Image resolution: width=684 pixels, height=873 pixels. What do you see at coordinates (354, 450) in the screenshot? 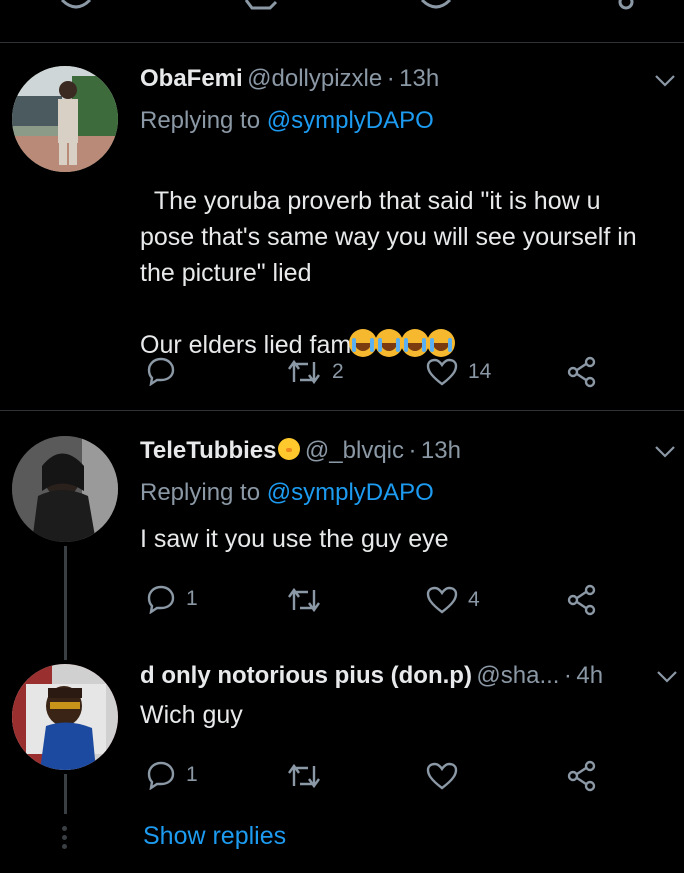
I see `user-handle: @_blvqic` at bounding box center [354, 450].